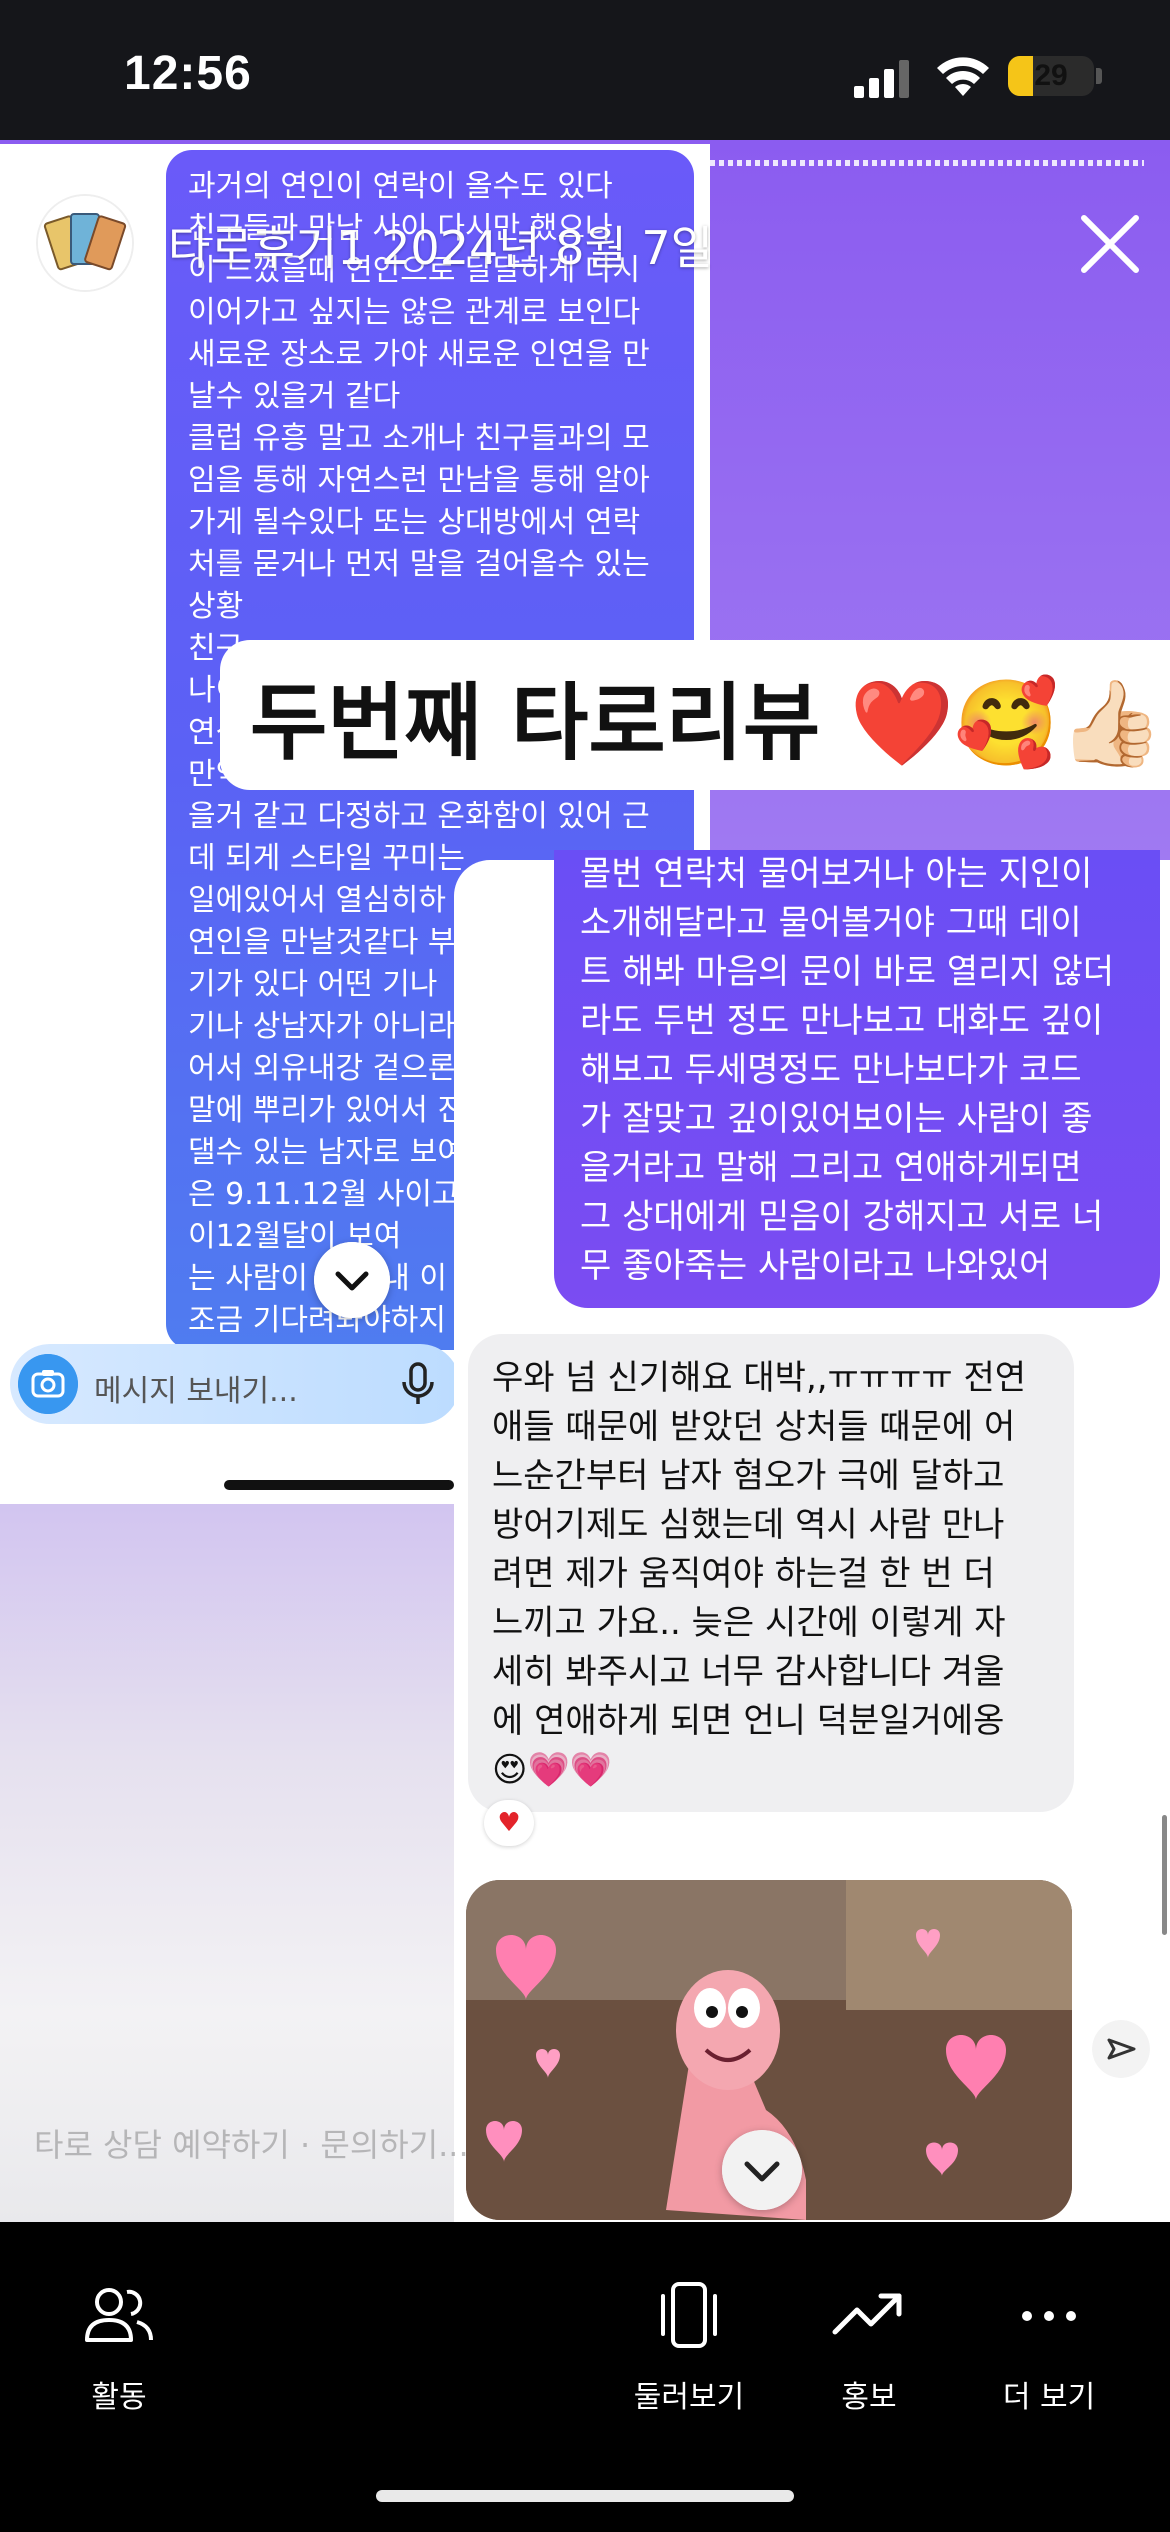 The image size is (1170, 2532). I want to click on camera-icon, so click(48, 1384).